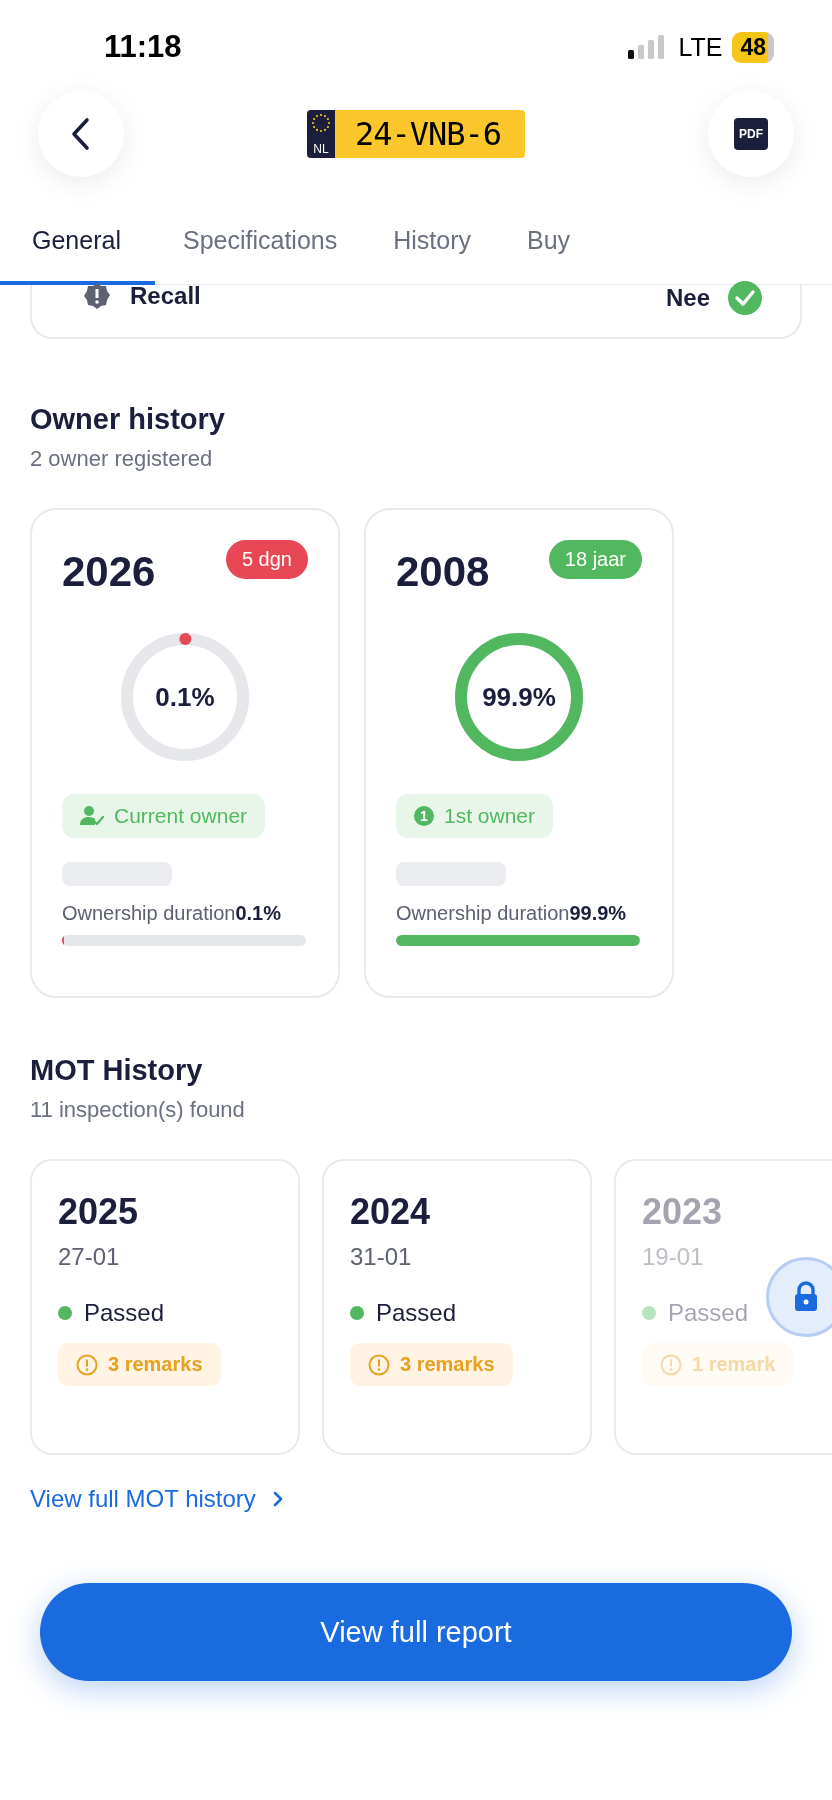  I want to click on lock-button, so click(799, 1297).